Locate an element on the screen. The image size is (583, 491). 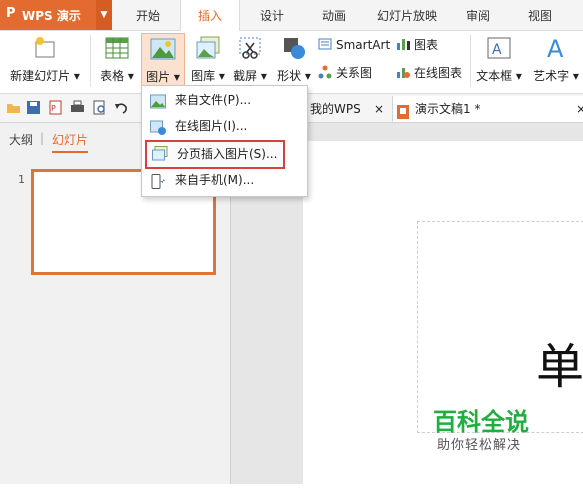
tab-start: 开始 is located at coordinates (148, 15).